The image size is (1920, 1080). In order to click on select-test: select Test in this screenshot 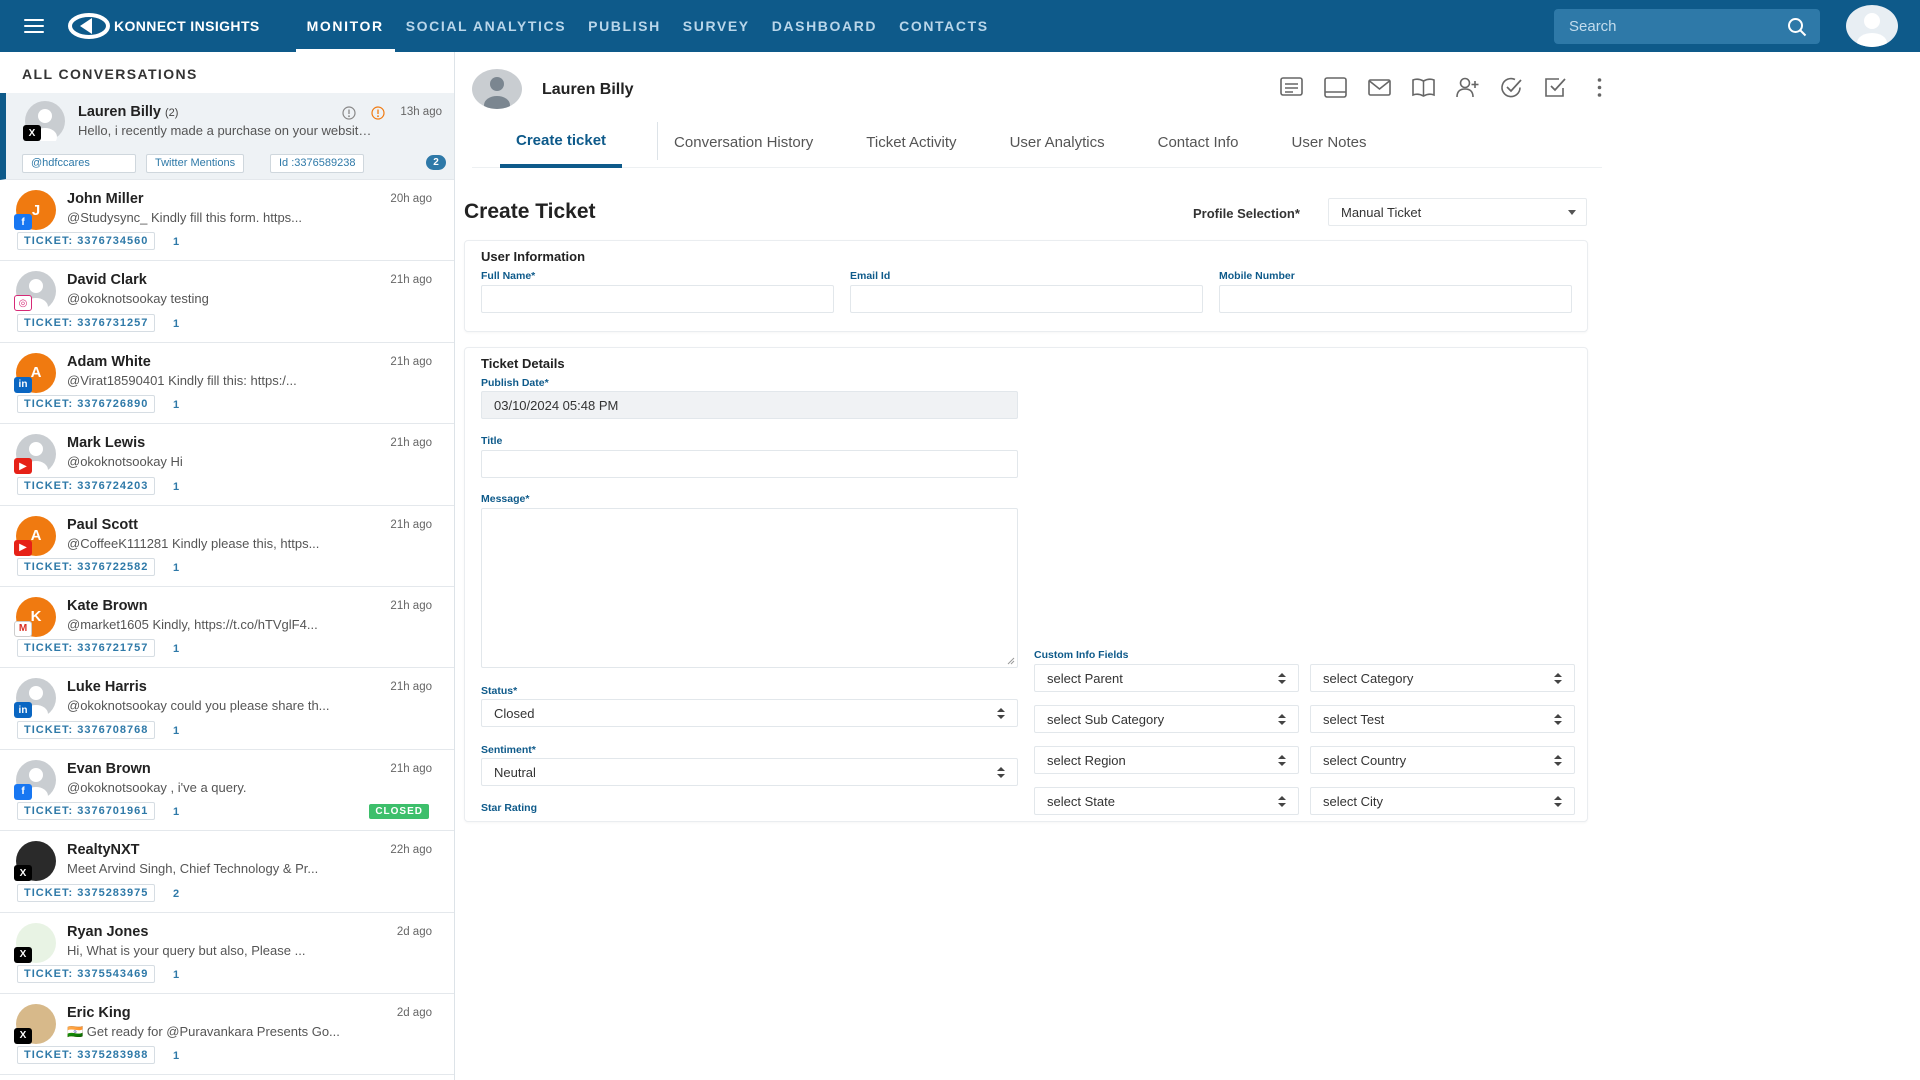, I will do `click(1442, 719)`.